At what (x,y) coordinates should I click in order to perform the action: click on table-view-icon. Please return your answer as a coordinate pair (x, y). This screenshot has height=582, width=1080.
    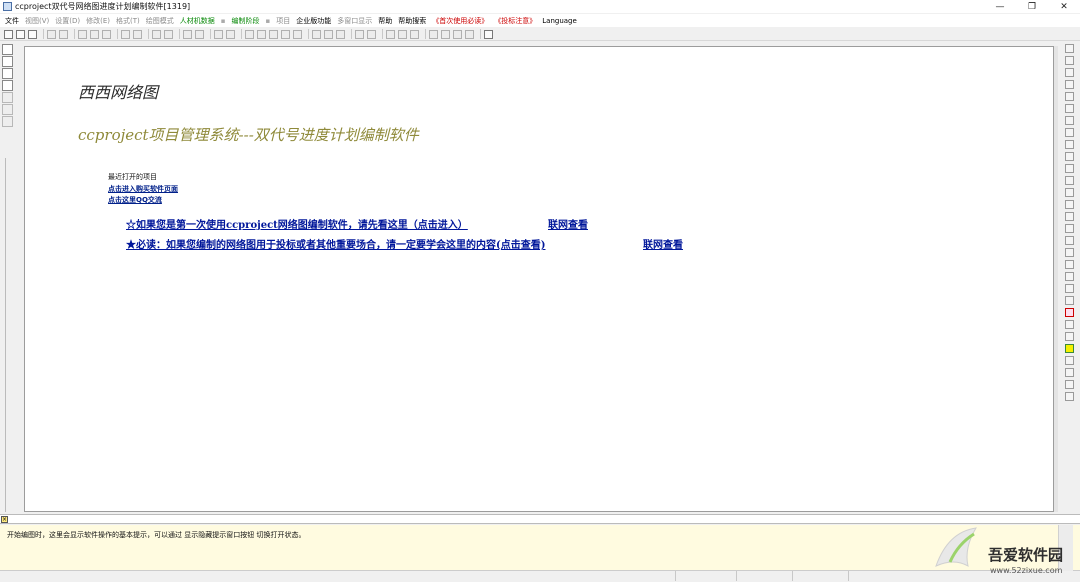
    Looking at the image, I should click on (1069, 336).